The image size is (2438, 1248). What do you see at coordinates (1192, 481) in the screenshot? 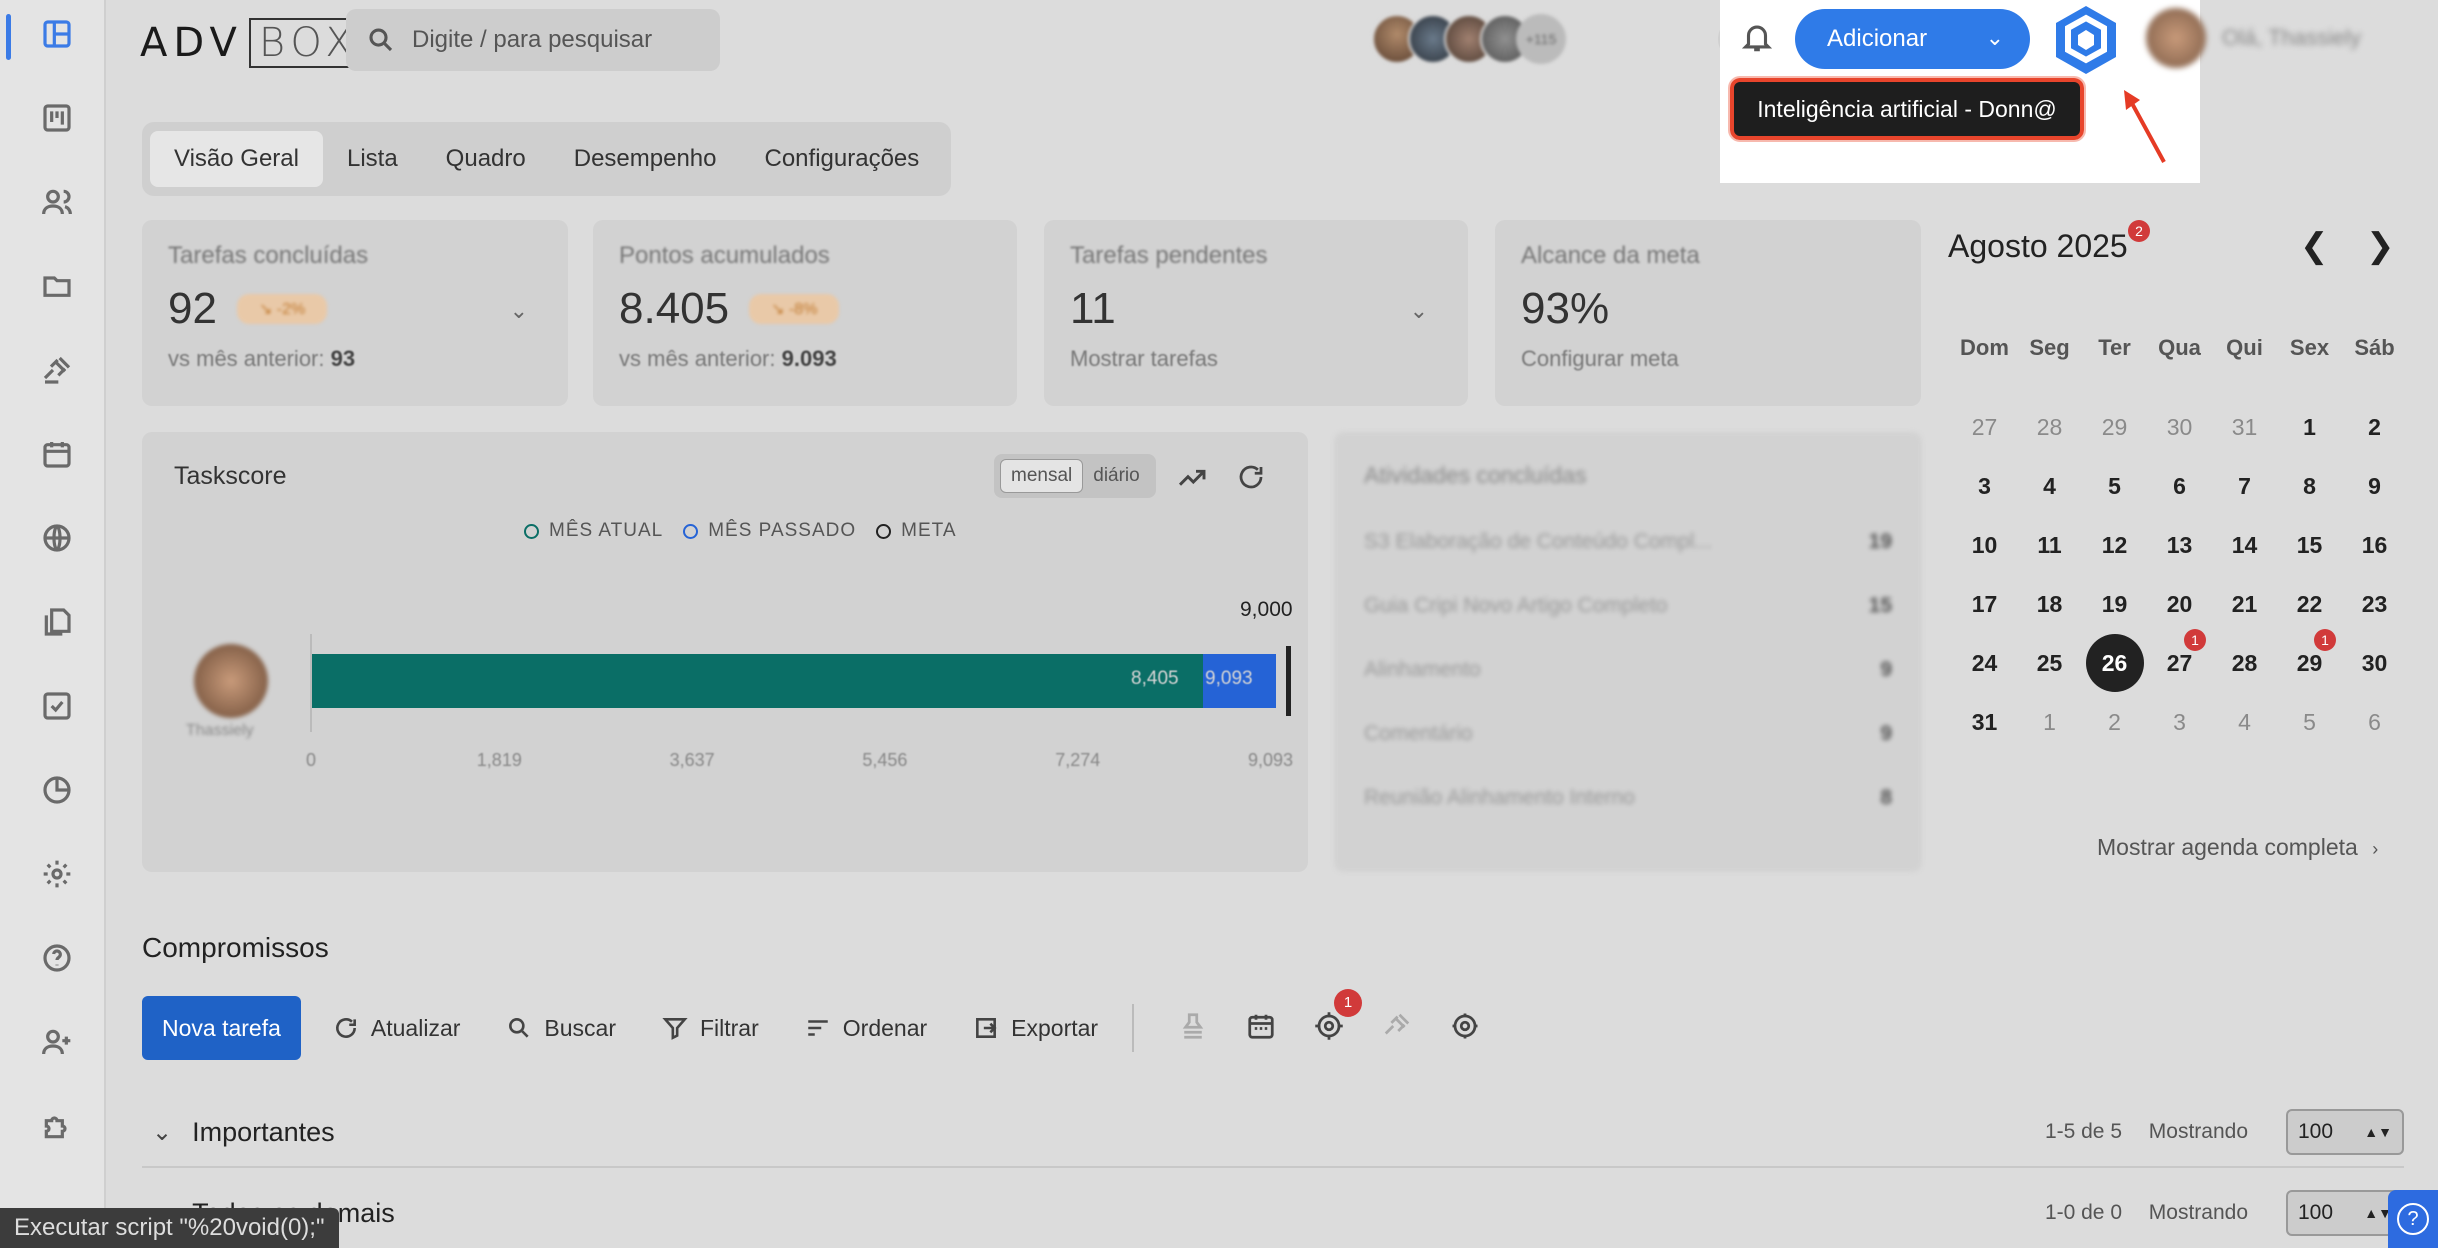
I see `trend-icon` at bounding box center [1192, 481].